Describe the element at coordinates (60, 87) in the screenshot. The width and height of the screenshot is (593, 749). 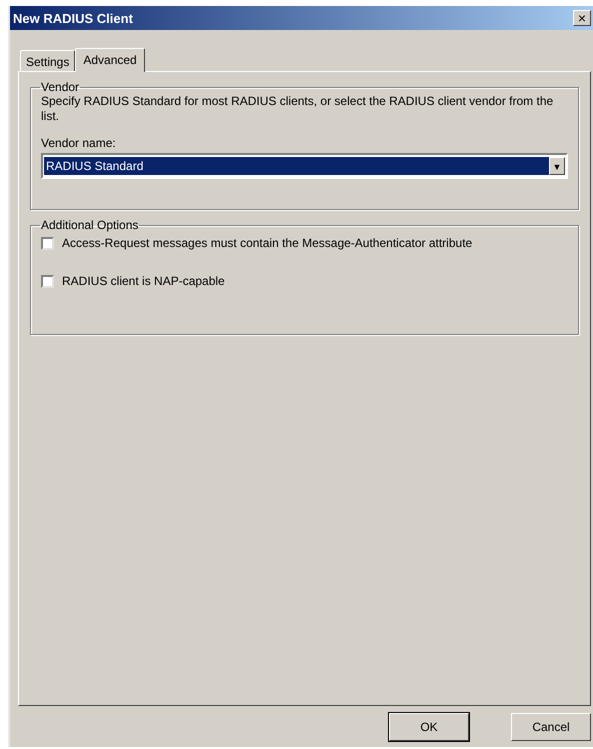
I see `group-title: Vendor` at that location.